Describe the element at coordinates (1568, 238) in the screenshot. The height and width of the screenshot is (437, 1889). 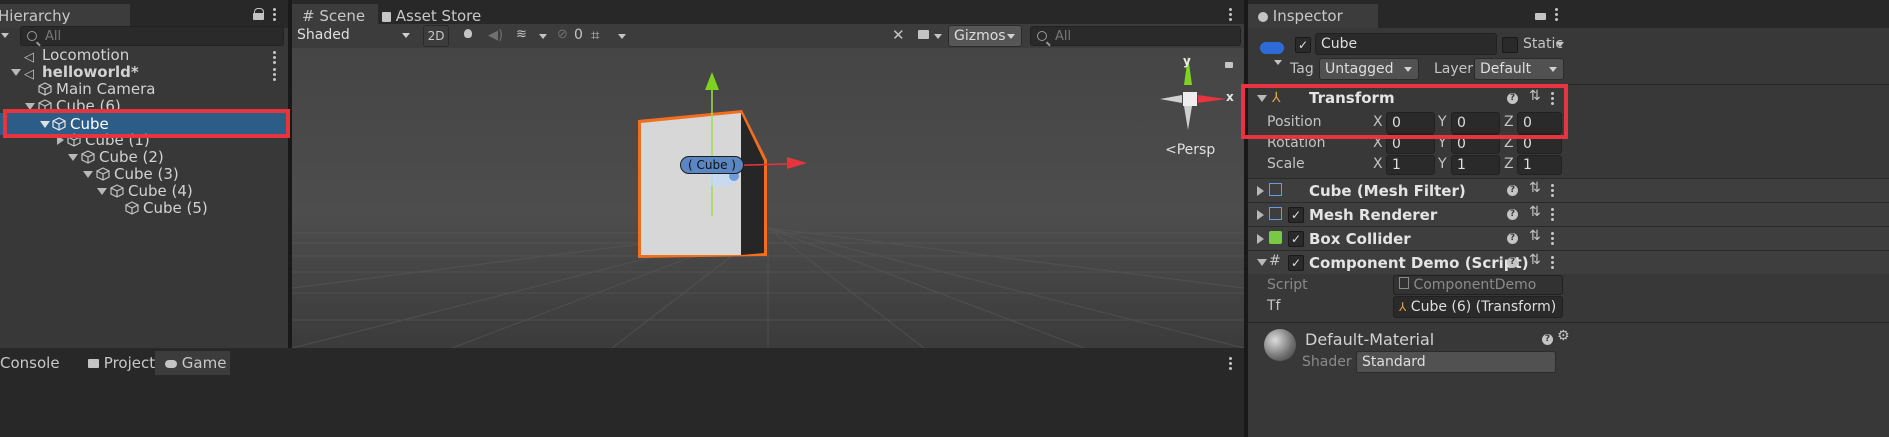
I see `box-collider-header: ✓ Box Collider ? ⇅` at that location.